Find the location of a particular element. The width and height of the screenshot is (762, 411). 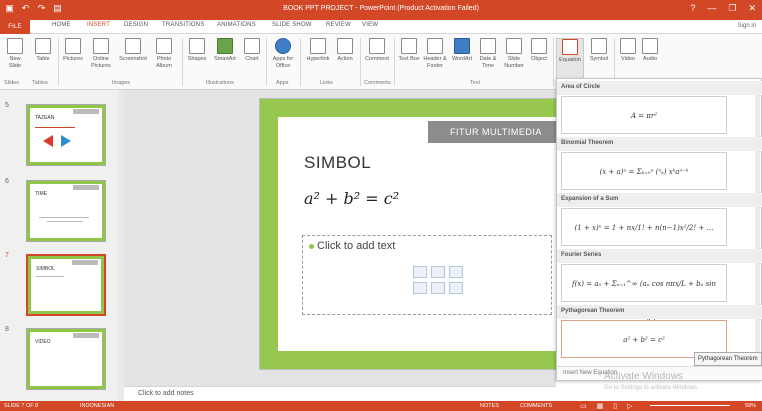

audio-button: Audio is located at coordinates (650, 50).